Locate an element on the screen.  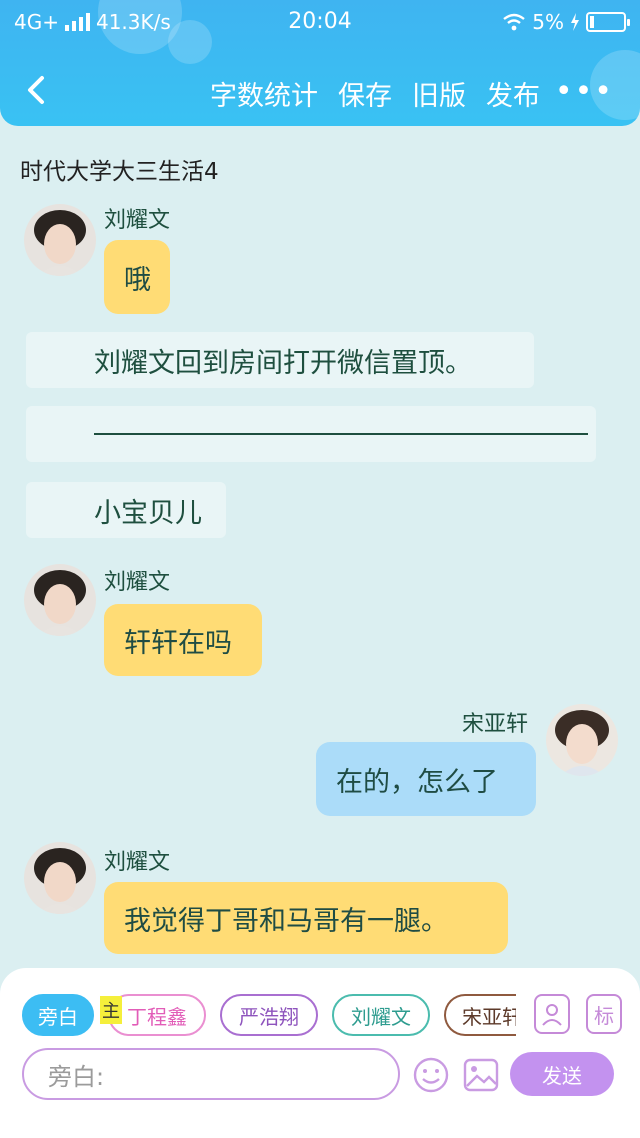
mark-icon: 标 is located at coordinates (604, 1014).